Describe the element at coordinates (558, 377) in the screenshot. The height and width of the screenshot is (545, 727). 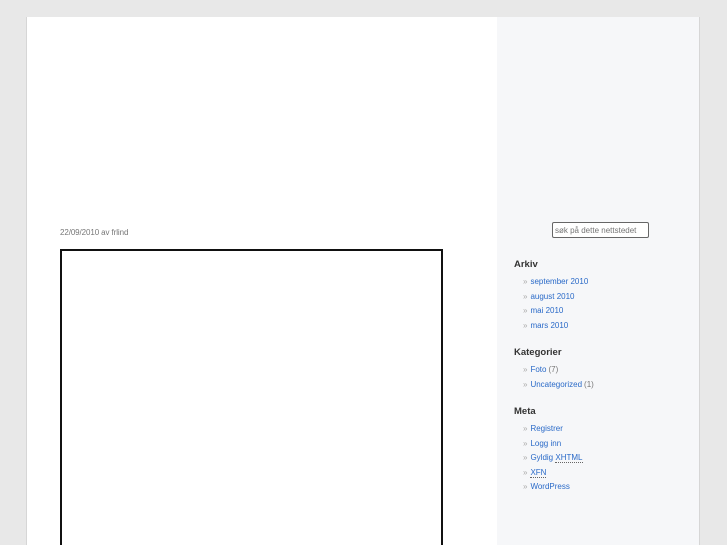
I see `categories-list: » Foto (7) » Uncategorized (1)` at that location.